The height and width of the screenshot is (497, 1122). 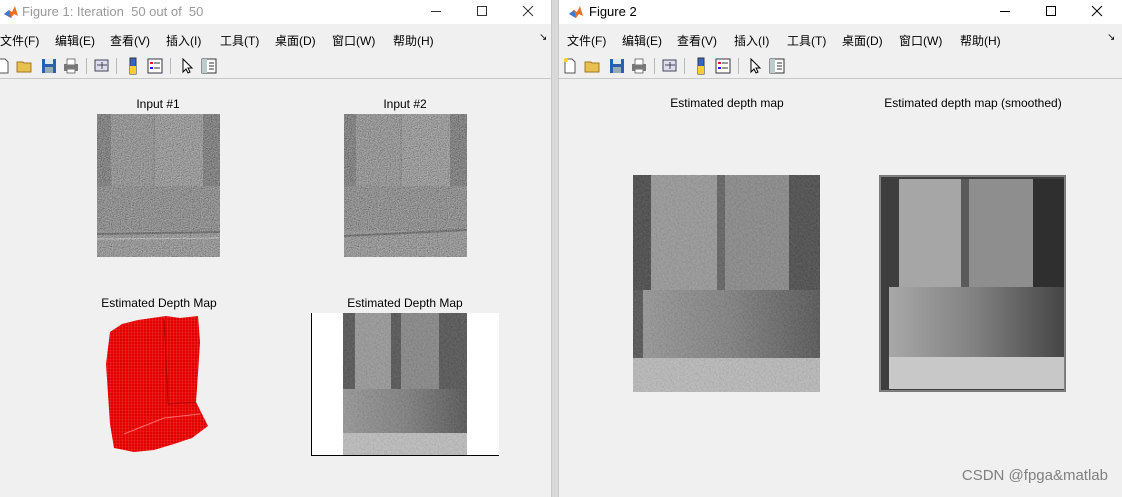 I want to click on input1-image, so click(x=158, y=185).